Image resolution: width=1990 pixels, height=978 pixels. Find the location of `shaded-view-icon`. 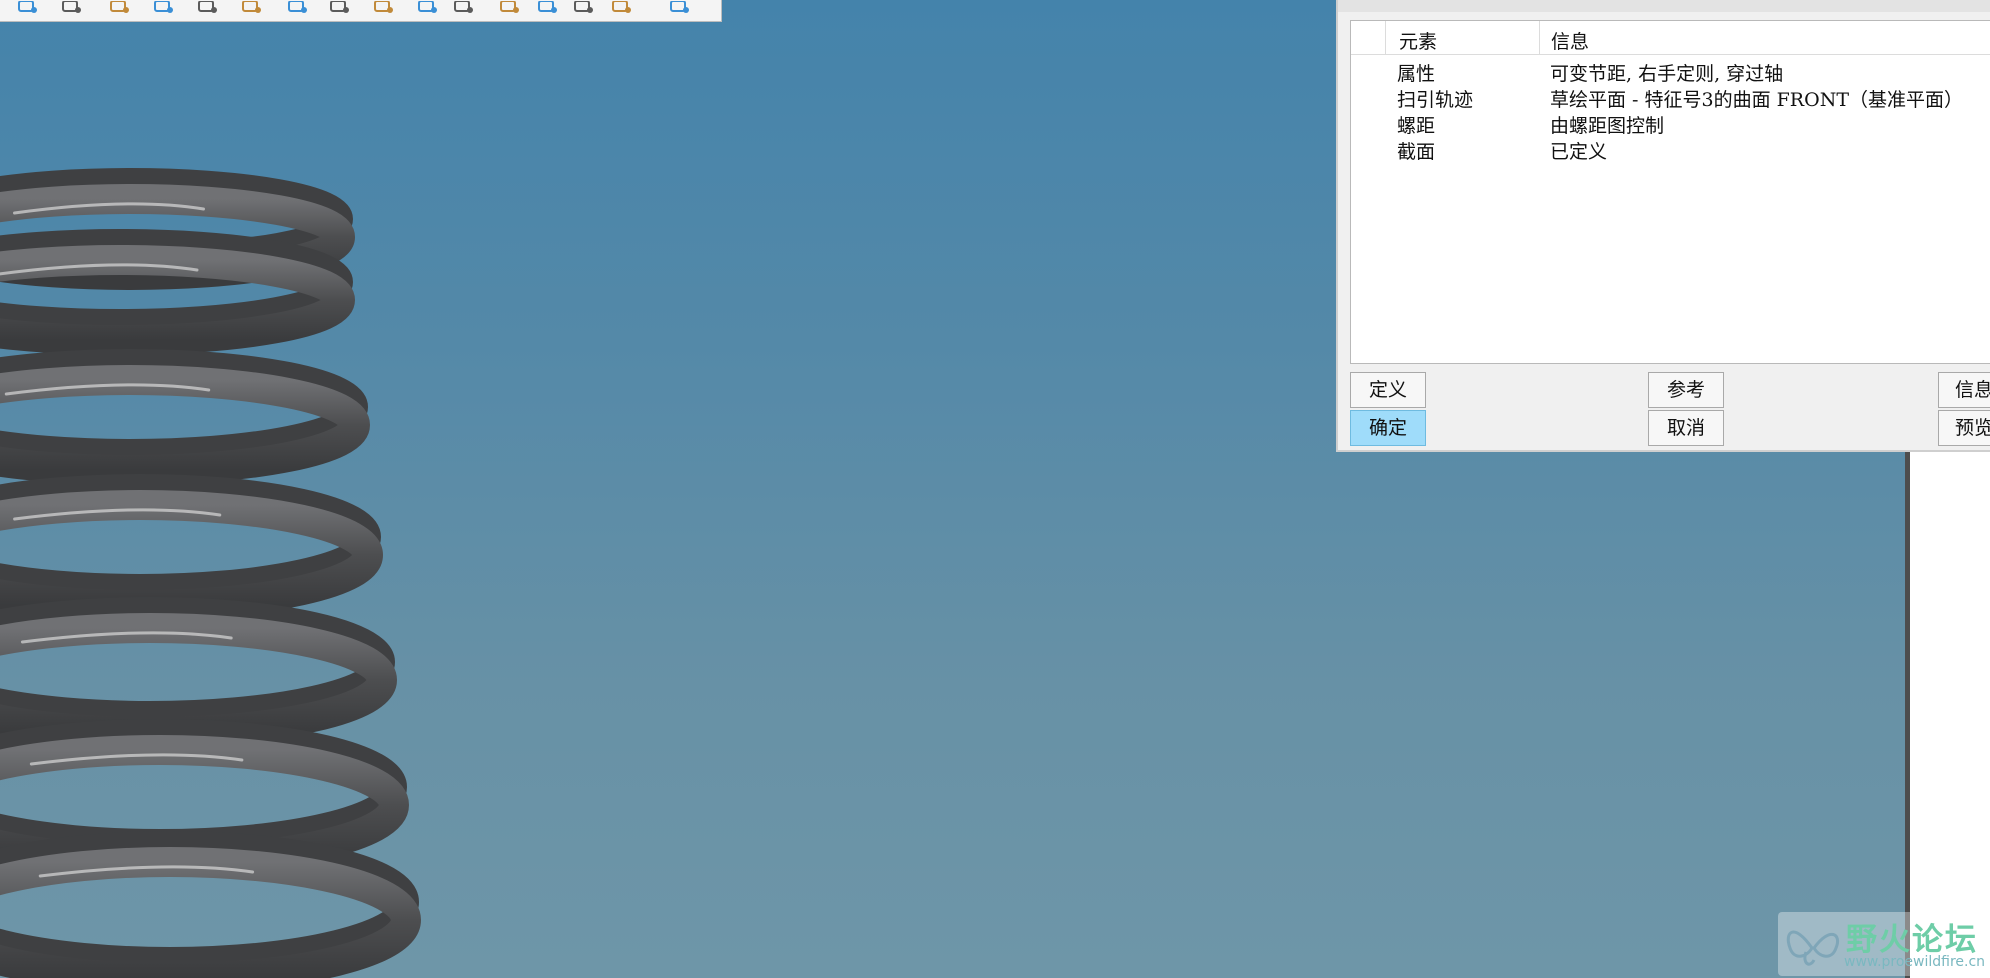

shaded-view-icon is located at coordinates (28, 7).